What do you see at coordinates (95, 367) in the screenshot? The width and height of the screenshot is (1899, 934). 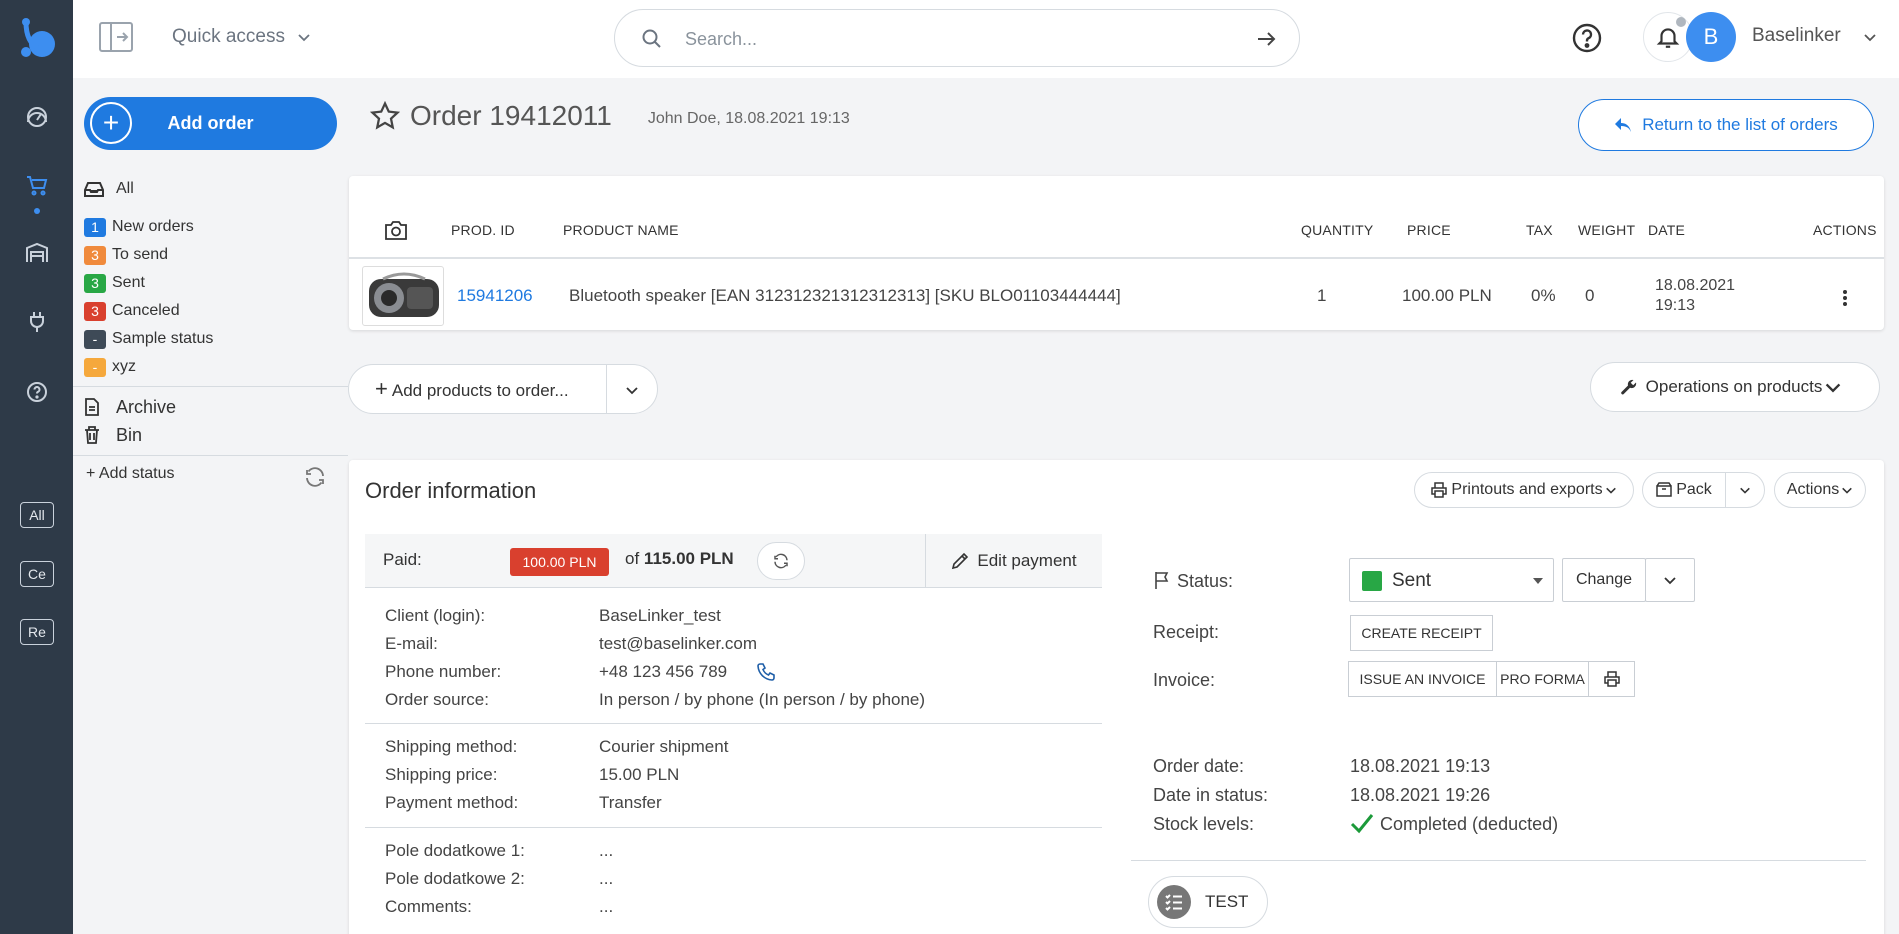 I see `status-count-badge: -` at bounding box center [95, 367].